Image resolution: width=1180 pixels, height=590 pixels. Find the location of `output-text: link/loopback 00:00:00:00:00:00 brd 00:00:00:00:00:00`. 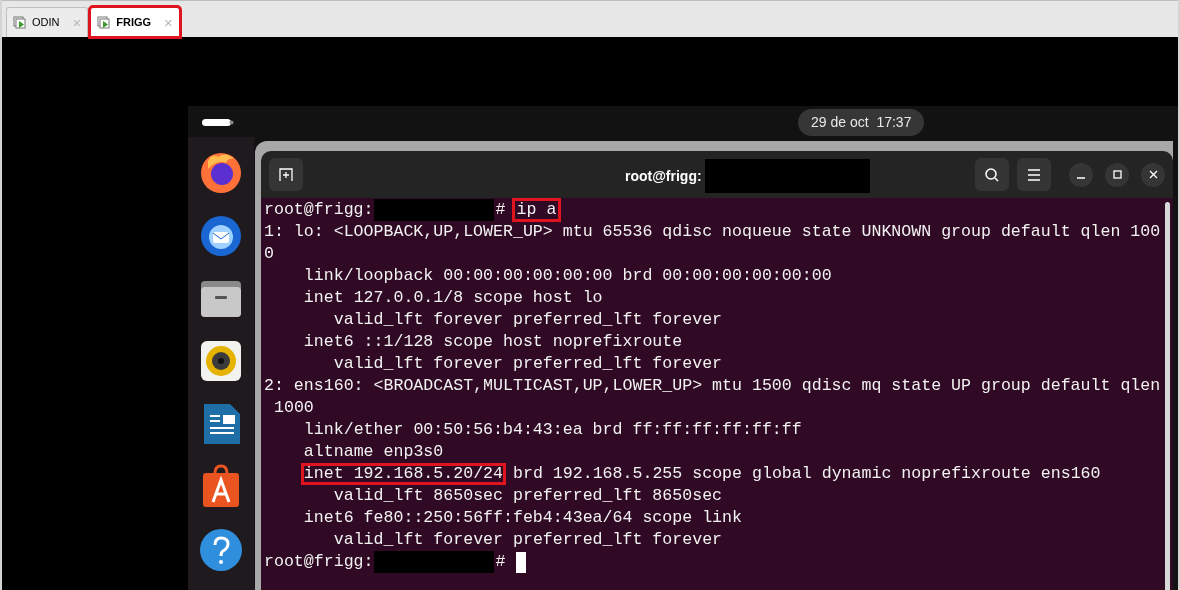

output-text: link/loopback 00:00:00:00:00:00 brd 00:00:00:00:00:00 is located at coordinates (567, 276).